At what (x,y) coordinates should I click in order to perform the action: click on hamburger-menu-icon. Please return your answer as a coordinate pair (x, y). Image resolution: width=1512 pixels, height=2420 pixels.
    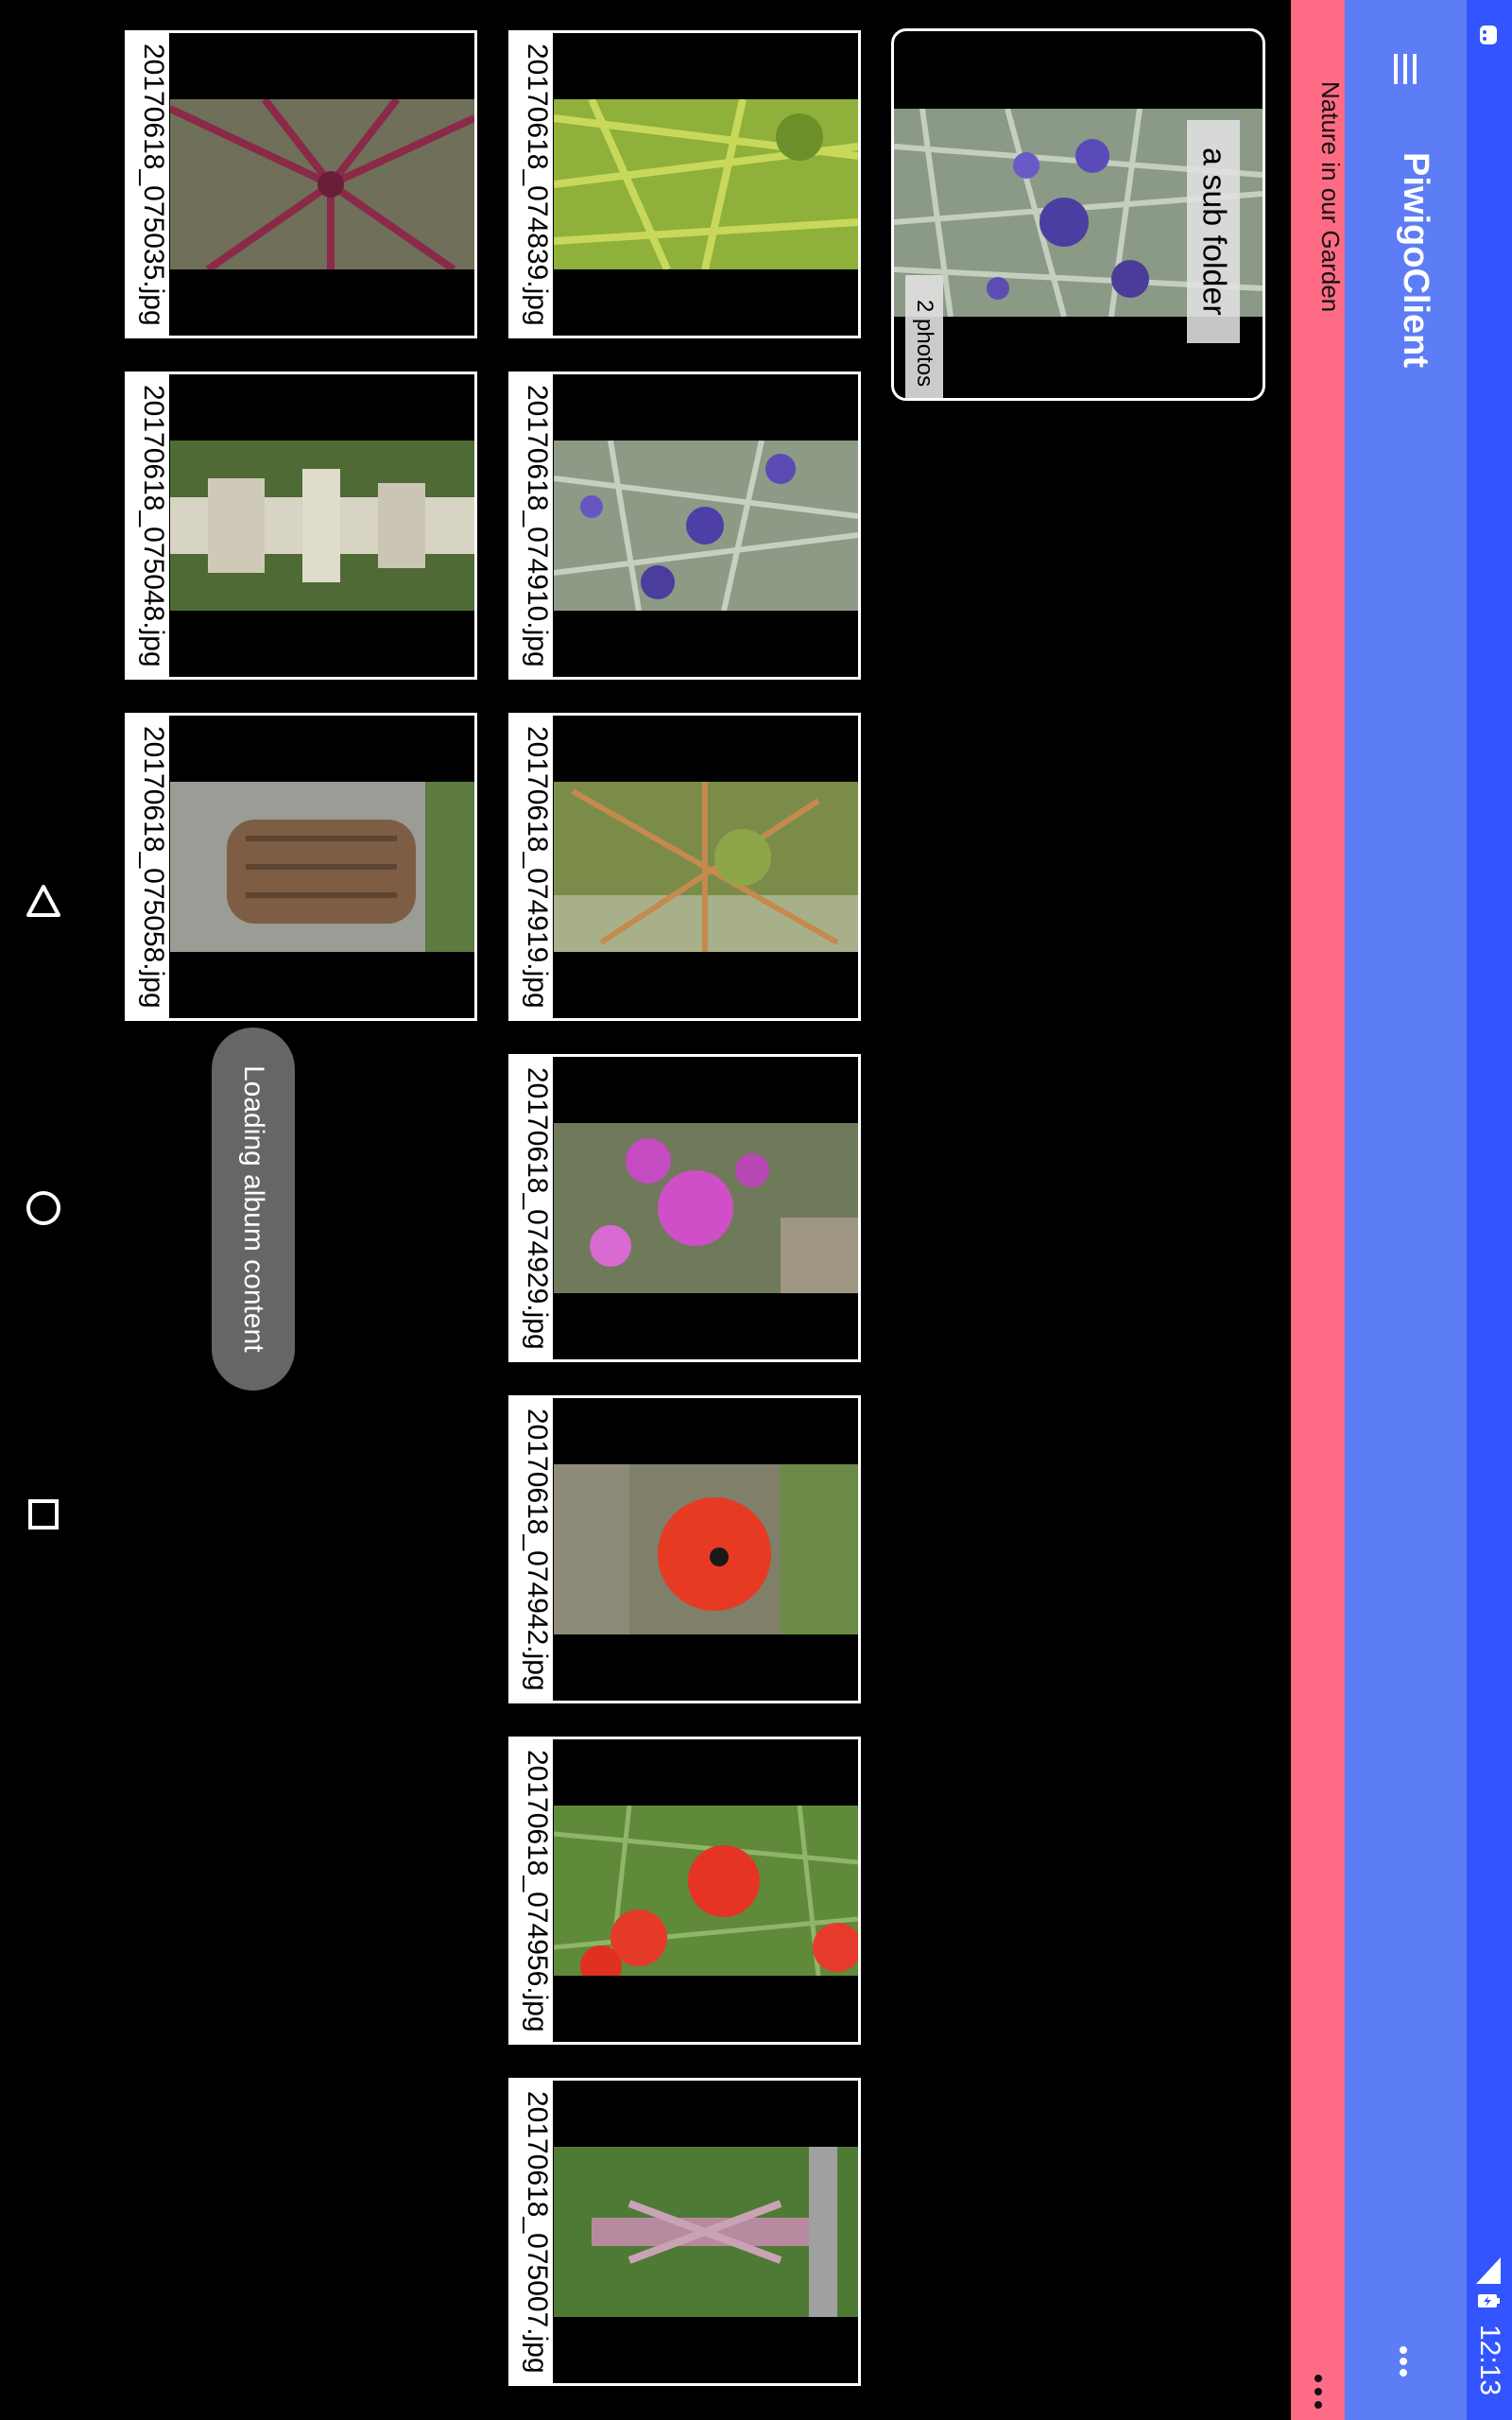
    Looking at the image, I should click on (1405, 71).